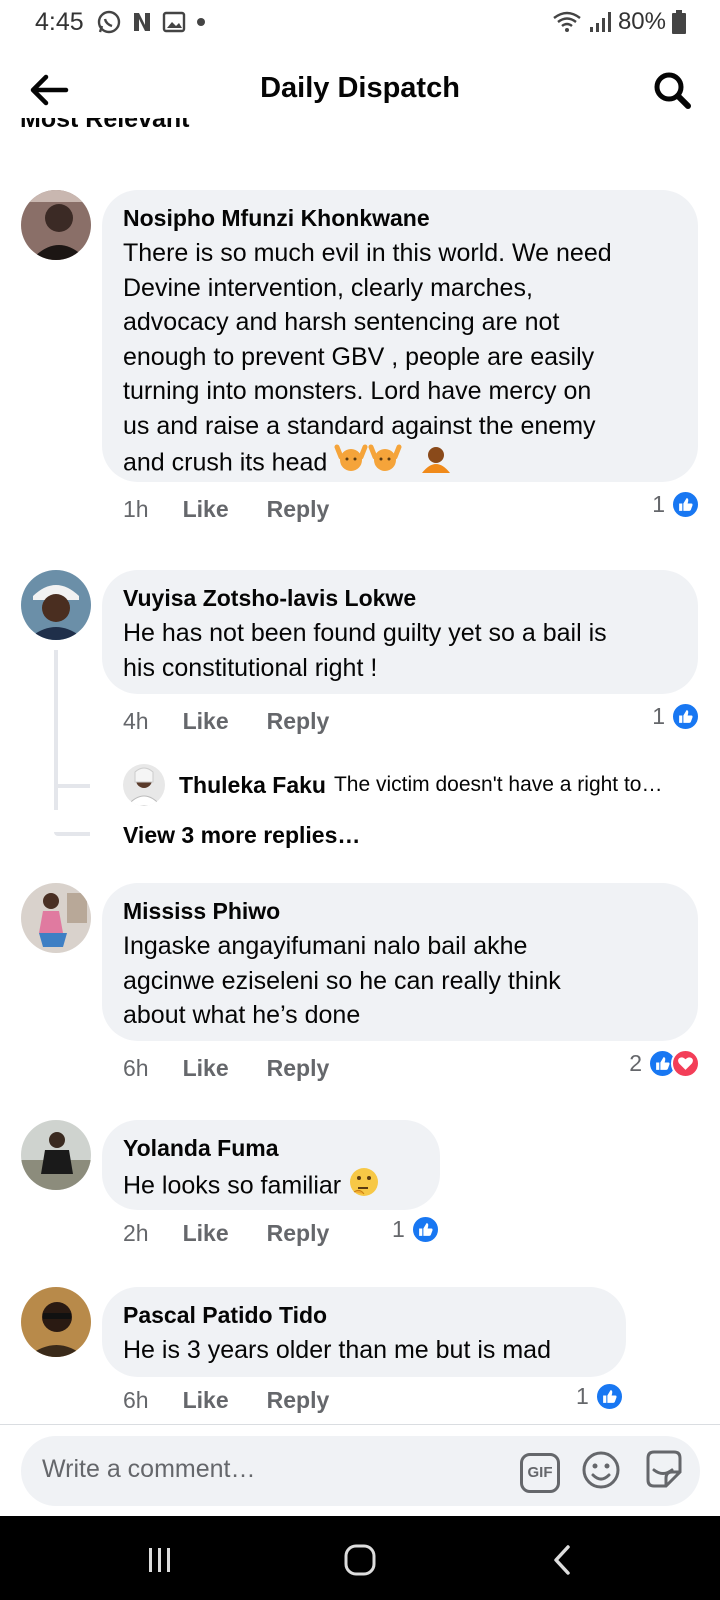 This screenshot has width=720, height=1600. Describe the element at coordinates (351, 464) in the screenshot. I see `raising-hands-emoji-icon` at that location.